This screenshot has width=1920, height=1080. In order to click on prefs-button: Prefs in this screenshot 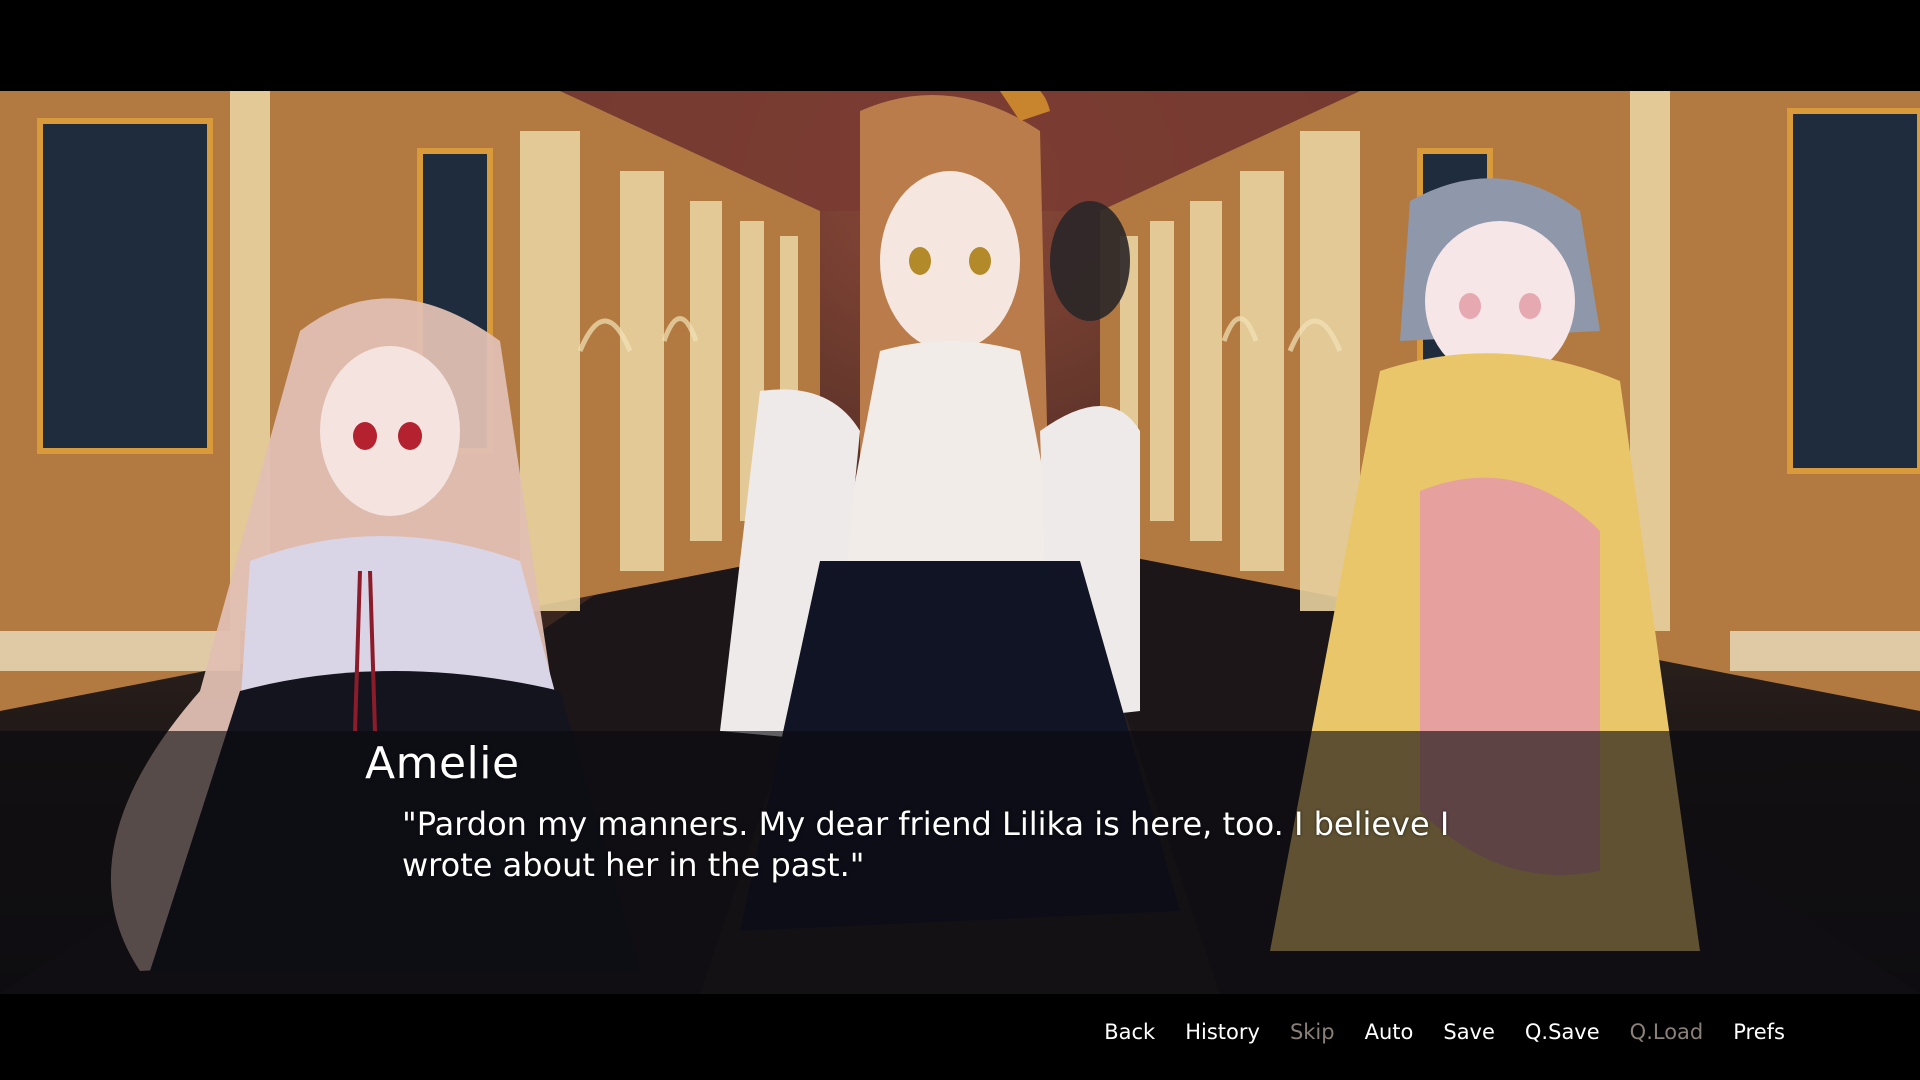, I will do `click(1759, 1032)`.